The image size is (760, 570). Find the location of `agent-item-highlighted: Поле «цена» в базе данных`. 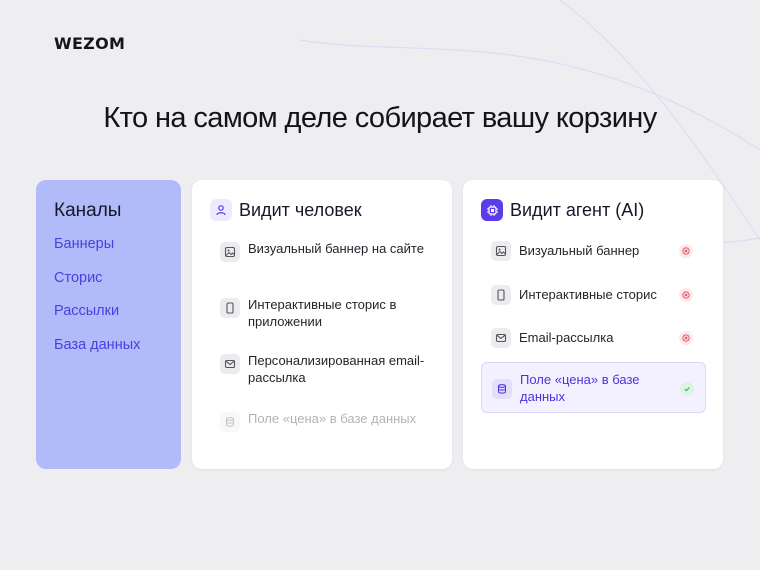

agent-item-highlighted: Поле «цена» в базе данных is located at coordinates (593, 388).